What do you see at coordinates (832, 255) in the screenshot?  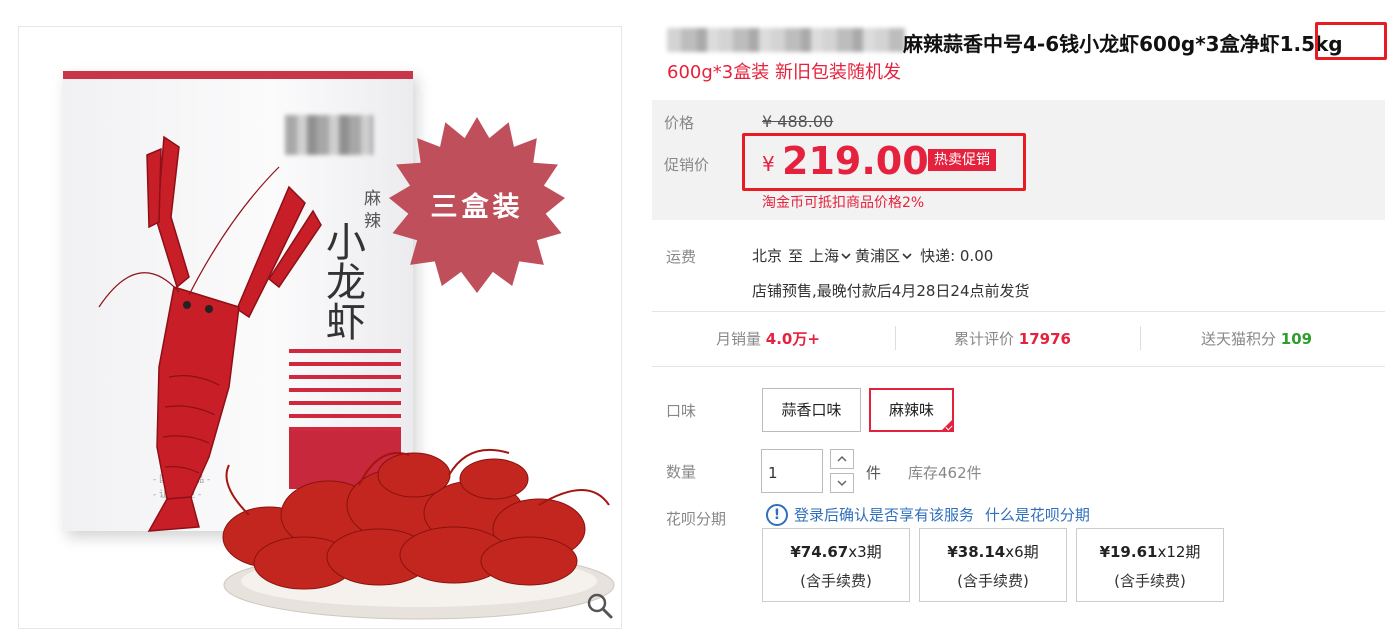 I see `ship-city-select: 上海` at bounding box center [832, 255].